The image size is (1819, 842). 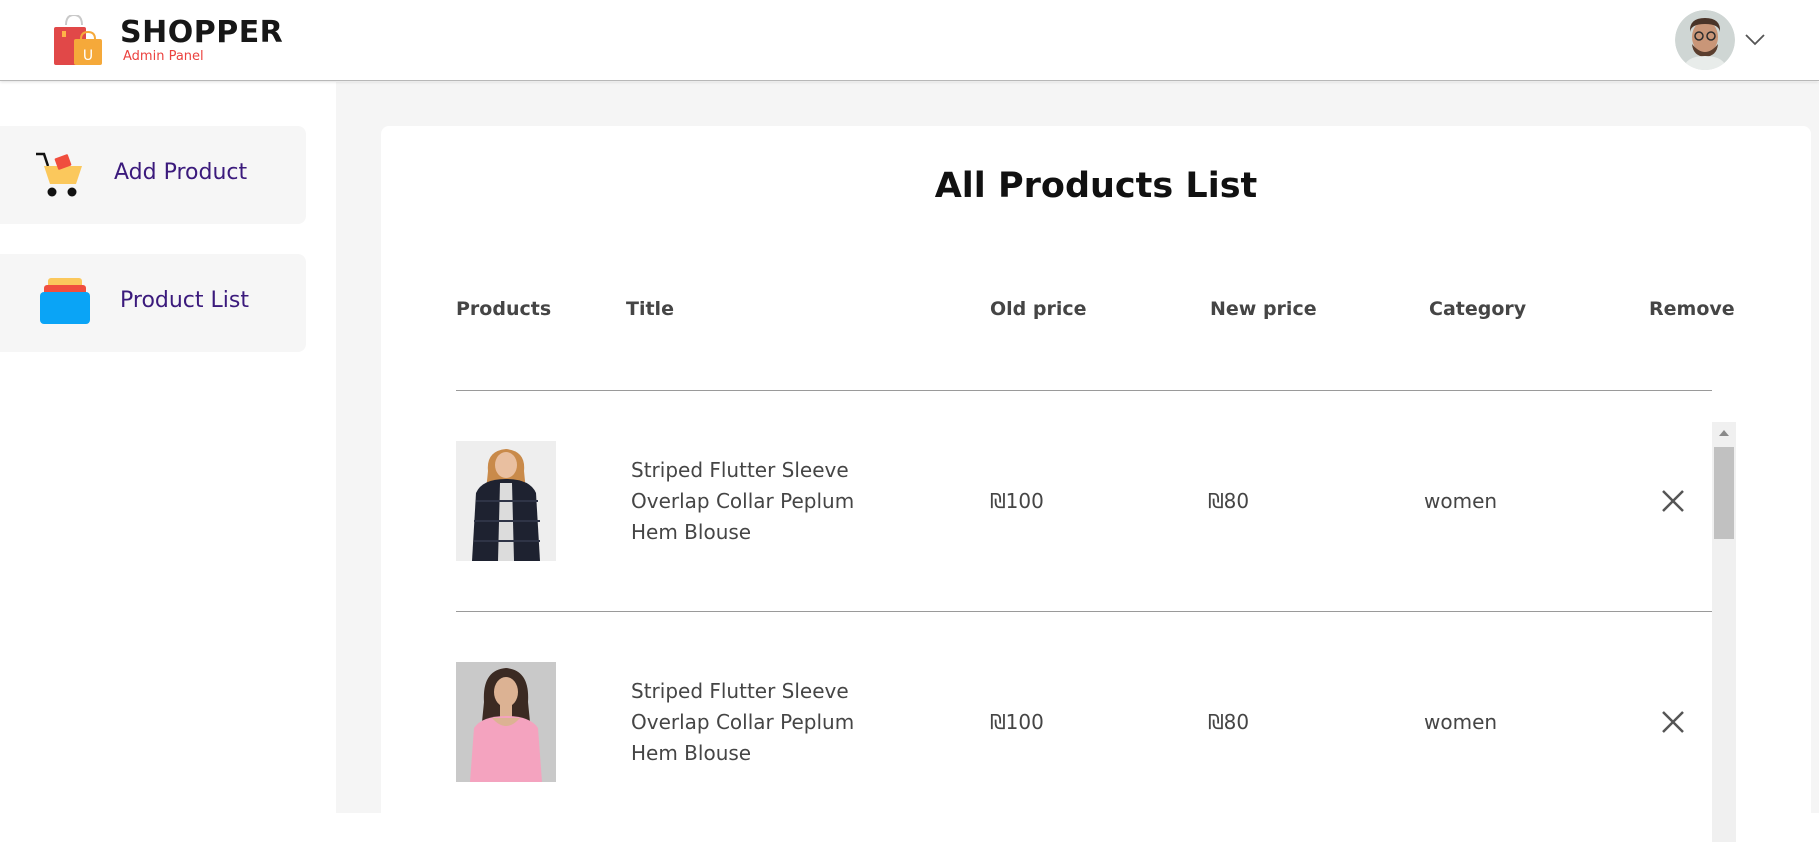 I want to click on column-header-title: Title, so click(x=650, y=309).